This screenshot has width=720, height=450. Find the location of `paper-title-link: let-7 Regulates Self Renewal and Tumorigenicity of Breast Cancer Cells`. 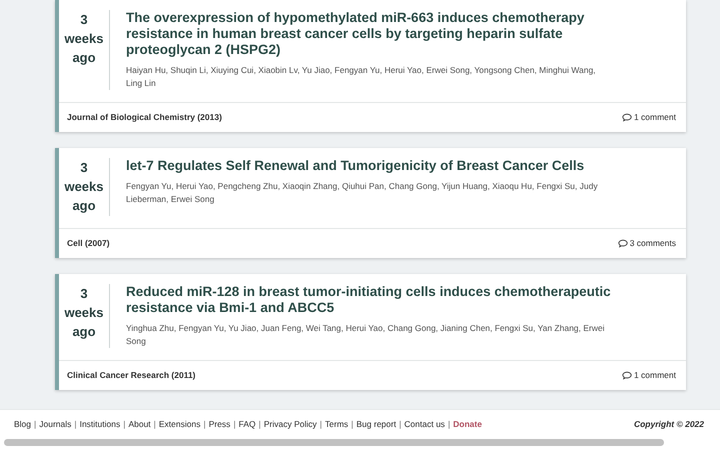

paper-title-link: let-7 Regulates Self Renewal and Tumorigenicity of Breast Cancer Cells is located at coordinates (368, 166).